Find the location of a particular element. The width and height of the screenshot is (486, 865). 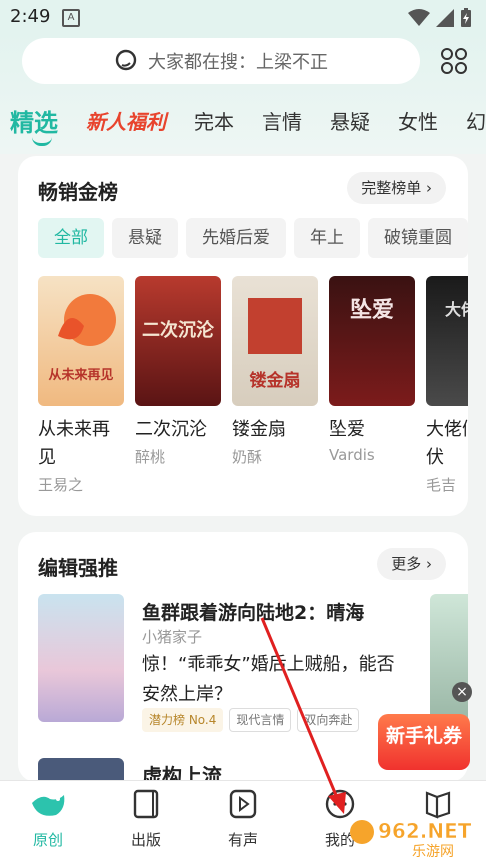

watermark-logo: 962.NET 乐游网 is located at coordinates (411, 838).